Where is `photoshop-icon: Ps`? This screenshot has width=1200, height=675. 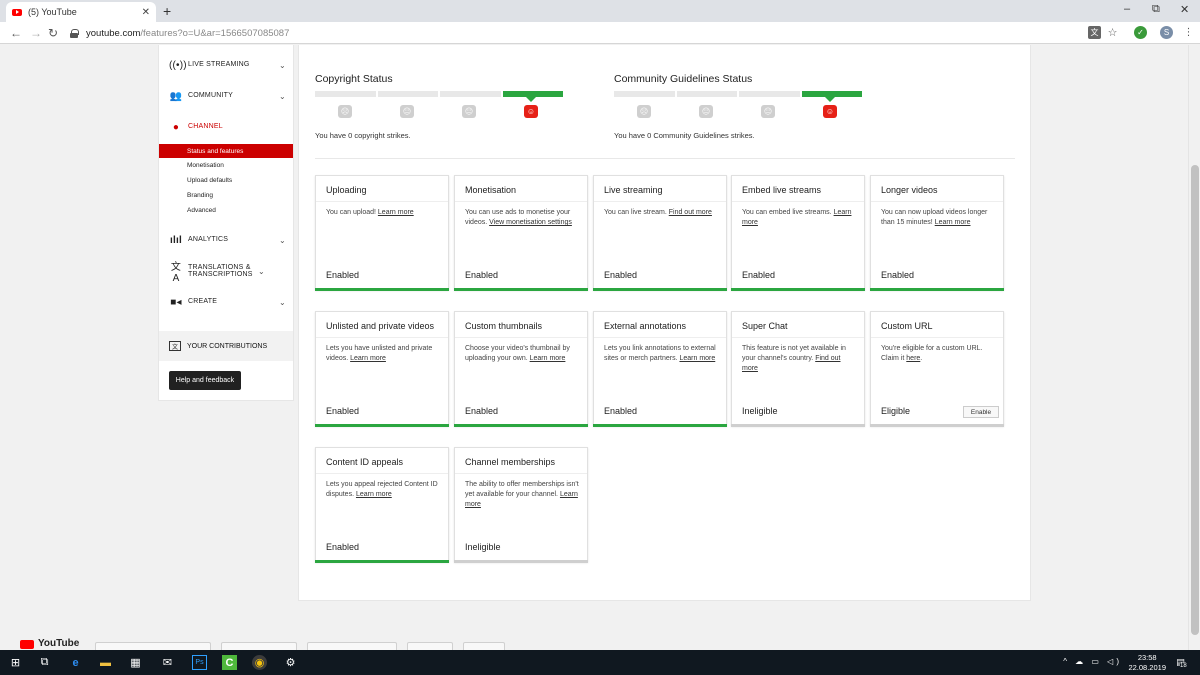 photoshop-icon: Ps is located at coordinates (199, 662).